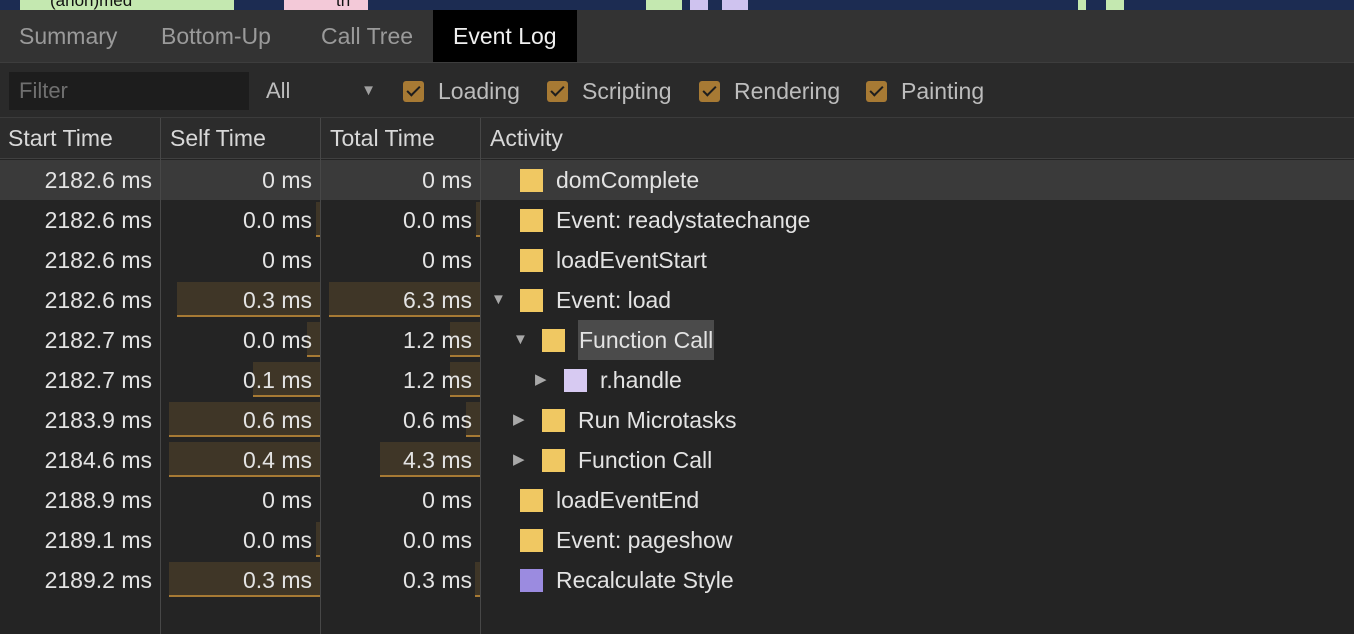 The height and width of the screenshot is (634, 1354). I want to click on header-start-time: Start Time, so click(60, 138).